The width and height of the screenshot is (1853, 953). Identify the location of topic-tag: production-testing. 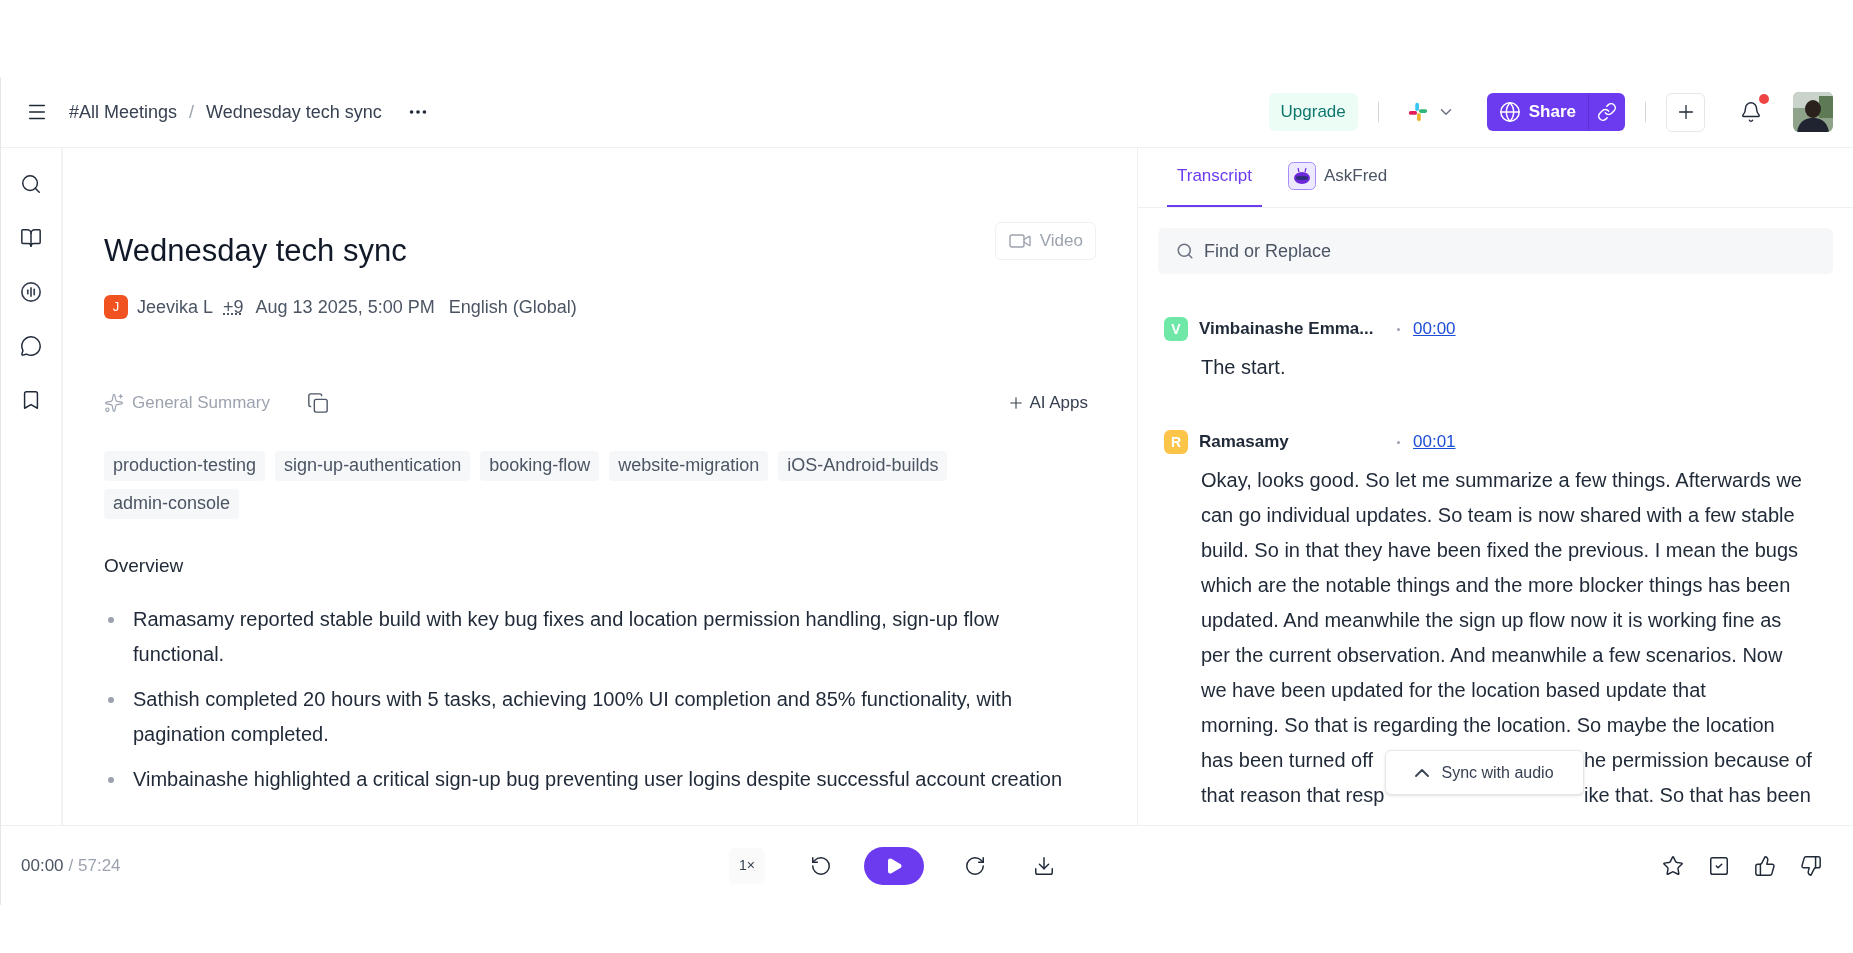
(185, 465).